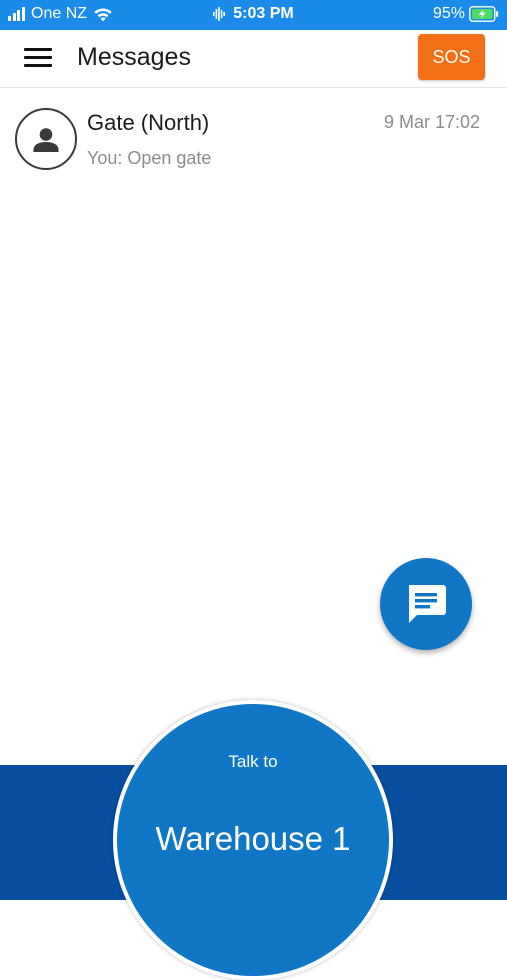 This screenshot has width=507, height=980. Describe the element at coordinates (484, 14) in the screenshot. I see `battery-charging-icon` at that location.